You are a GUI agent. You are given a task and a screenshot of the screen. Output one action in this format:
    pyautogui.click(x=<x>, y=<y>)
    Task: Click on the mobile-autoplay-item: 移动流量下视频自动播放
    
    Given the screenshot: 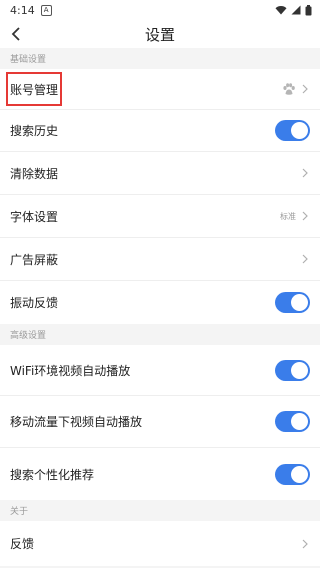 What is the action you would take?
    pyautogui.click(x=160, y=422)
    